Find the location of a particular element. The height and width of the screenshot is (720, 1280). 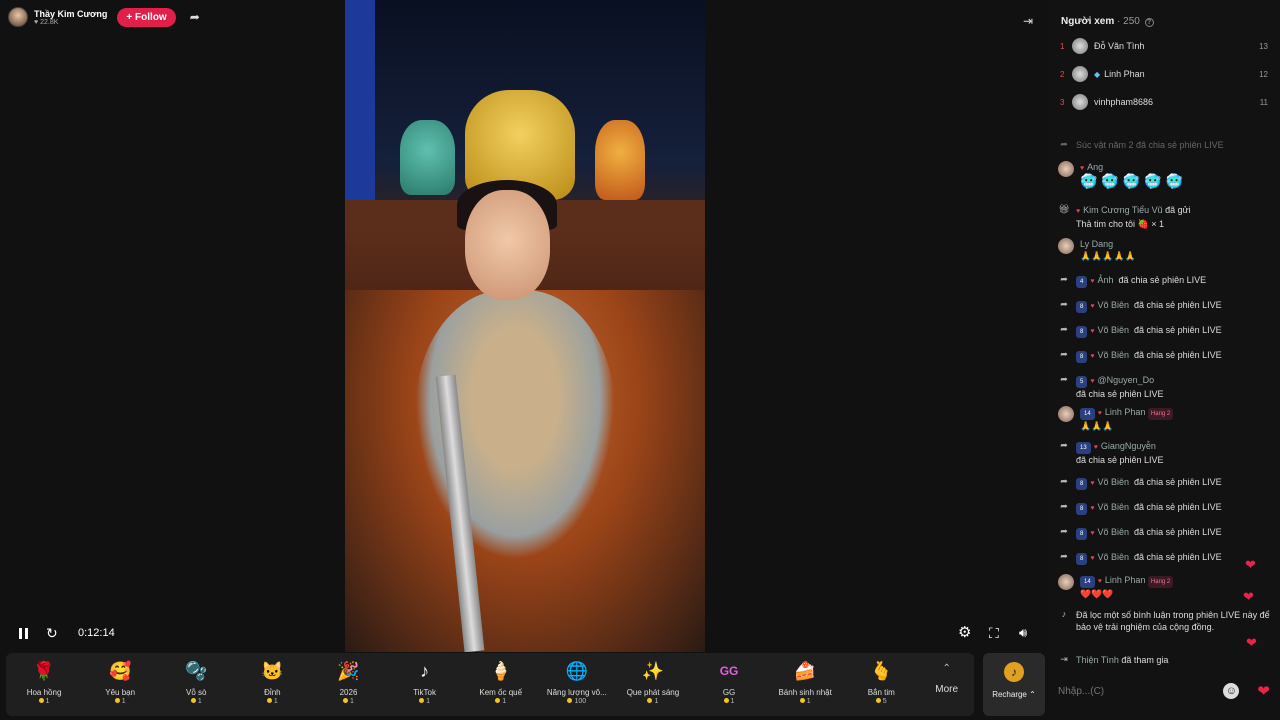

volume-icon: 🔊︎ is located at coordinates (1023, 633).